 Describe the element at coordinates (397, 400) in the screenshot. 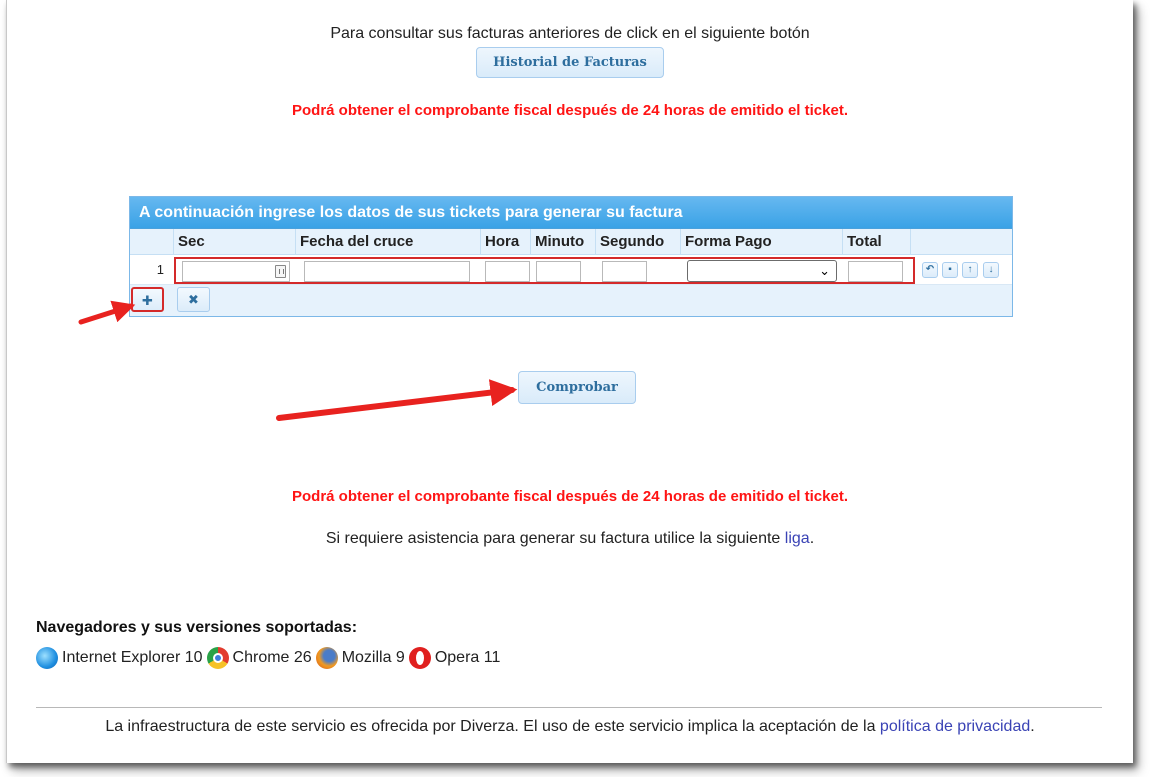

I see `arrow-to-comprobar-button` at that location.